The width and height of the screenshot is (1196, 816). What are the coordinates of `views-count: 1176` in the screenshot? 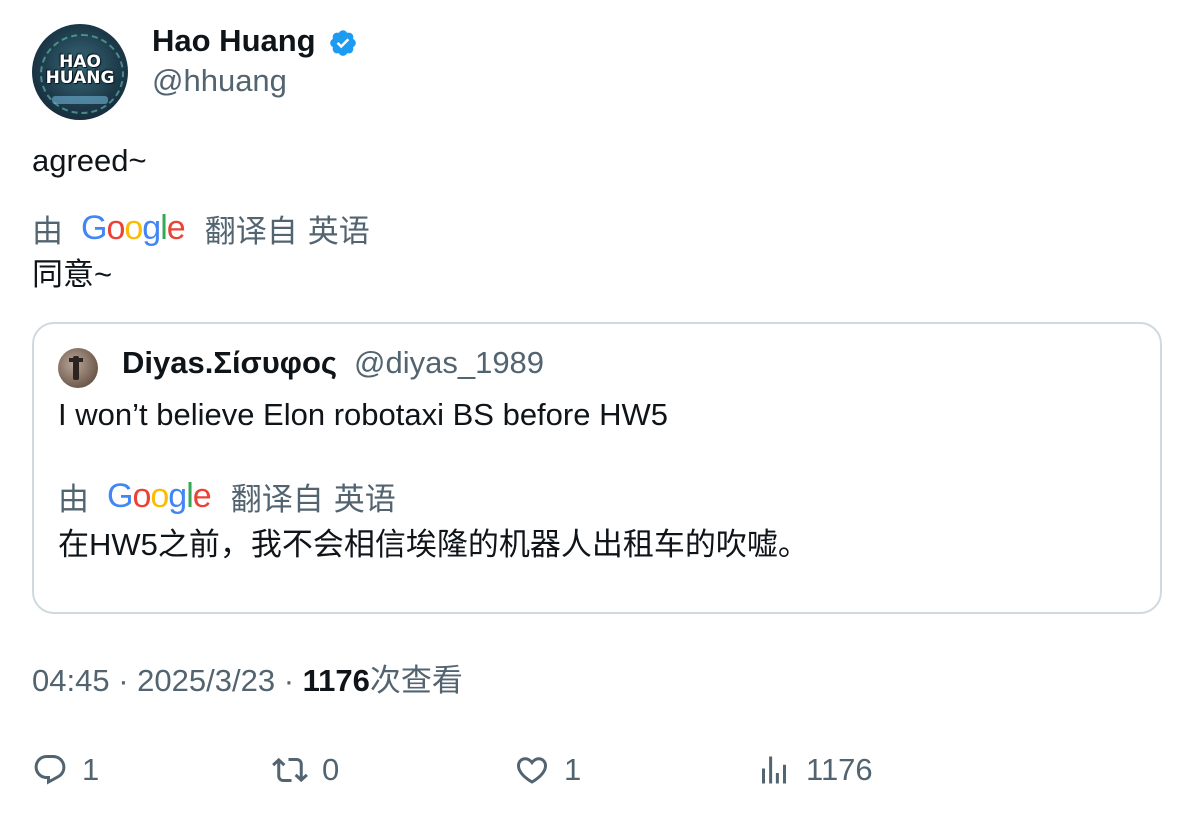 It's located at (336, 680).